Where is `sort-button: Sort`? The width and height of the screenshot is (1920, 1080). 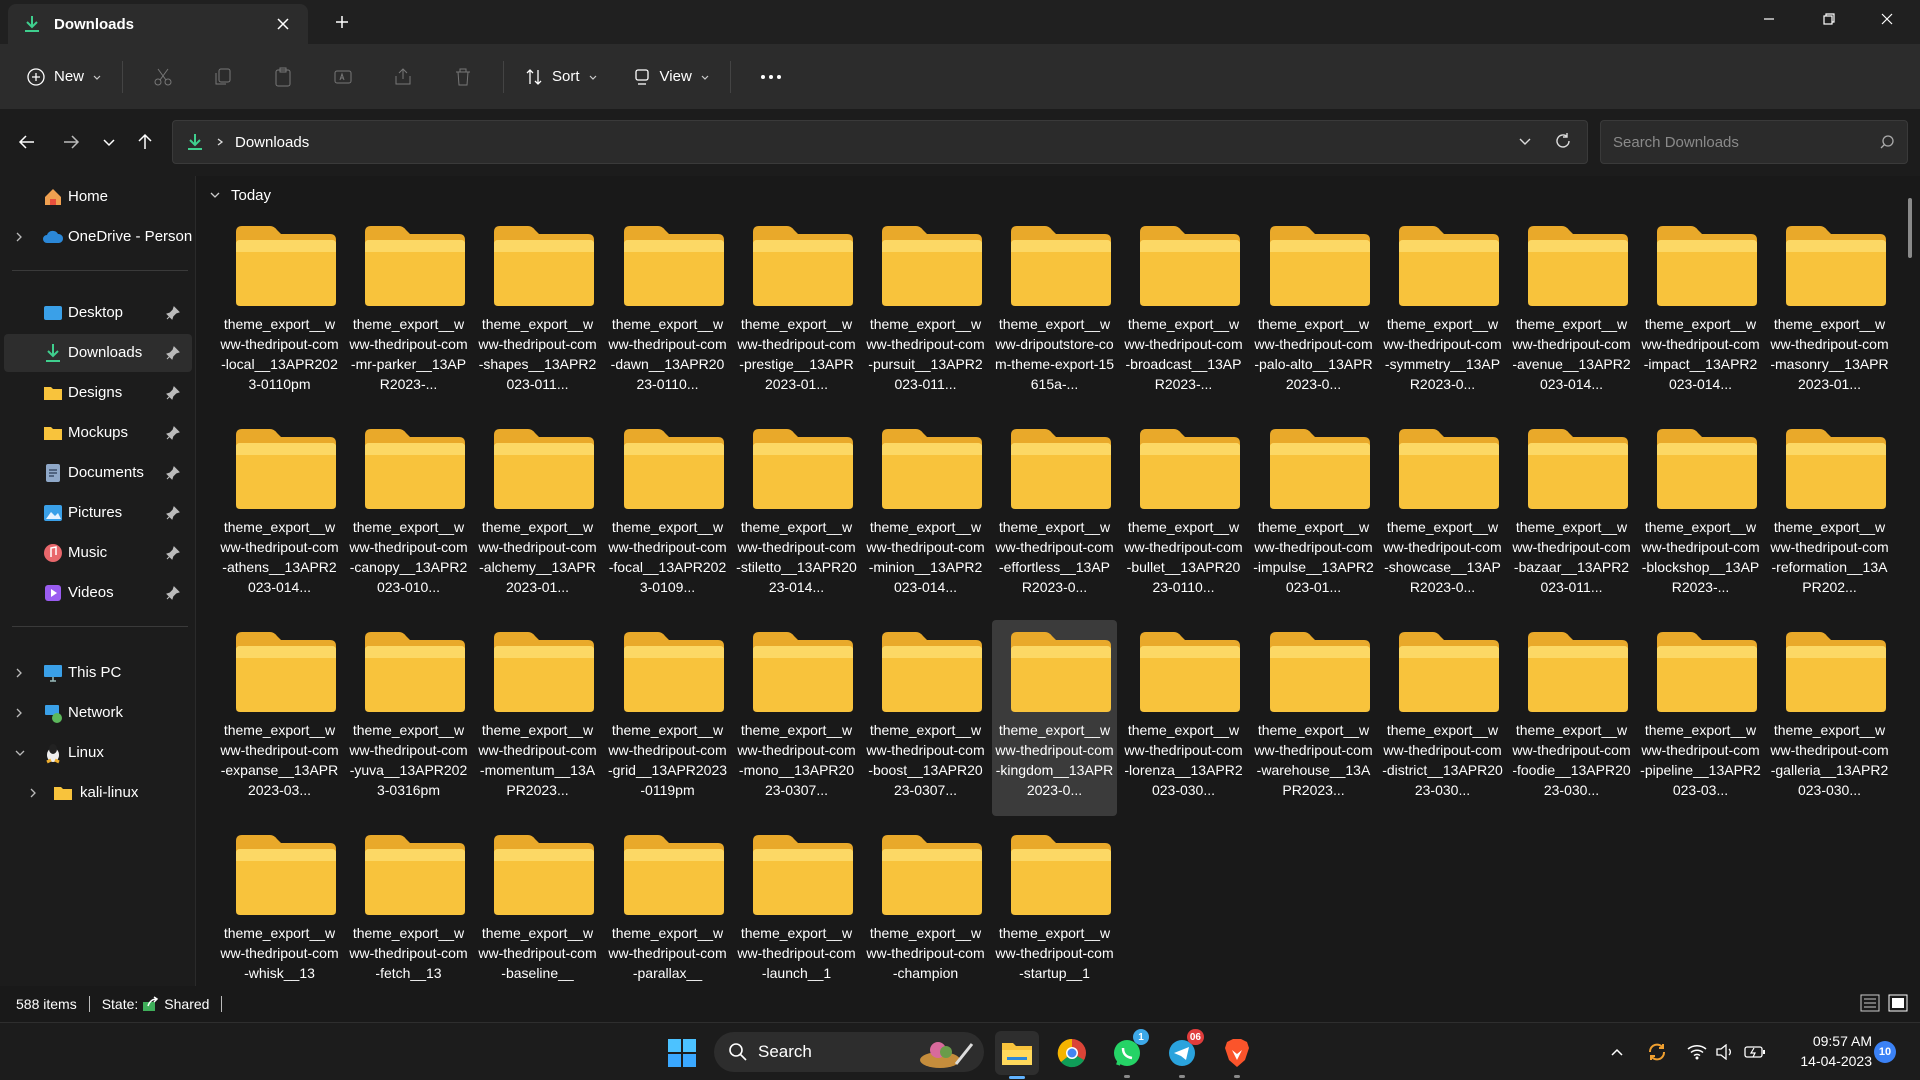
sort-button: Sort is located at coordinates (561, 77).